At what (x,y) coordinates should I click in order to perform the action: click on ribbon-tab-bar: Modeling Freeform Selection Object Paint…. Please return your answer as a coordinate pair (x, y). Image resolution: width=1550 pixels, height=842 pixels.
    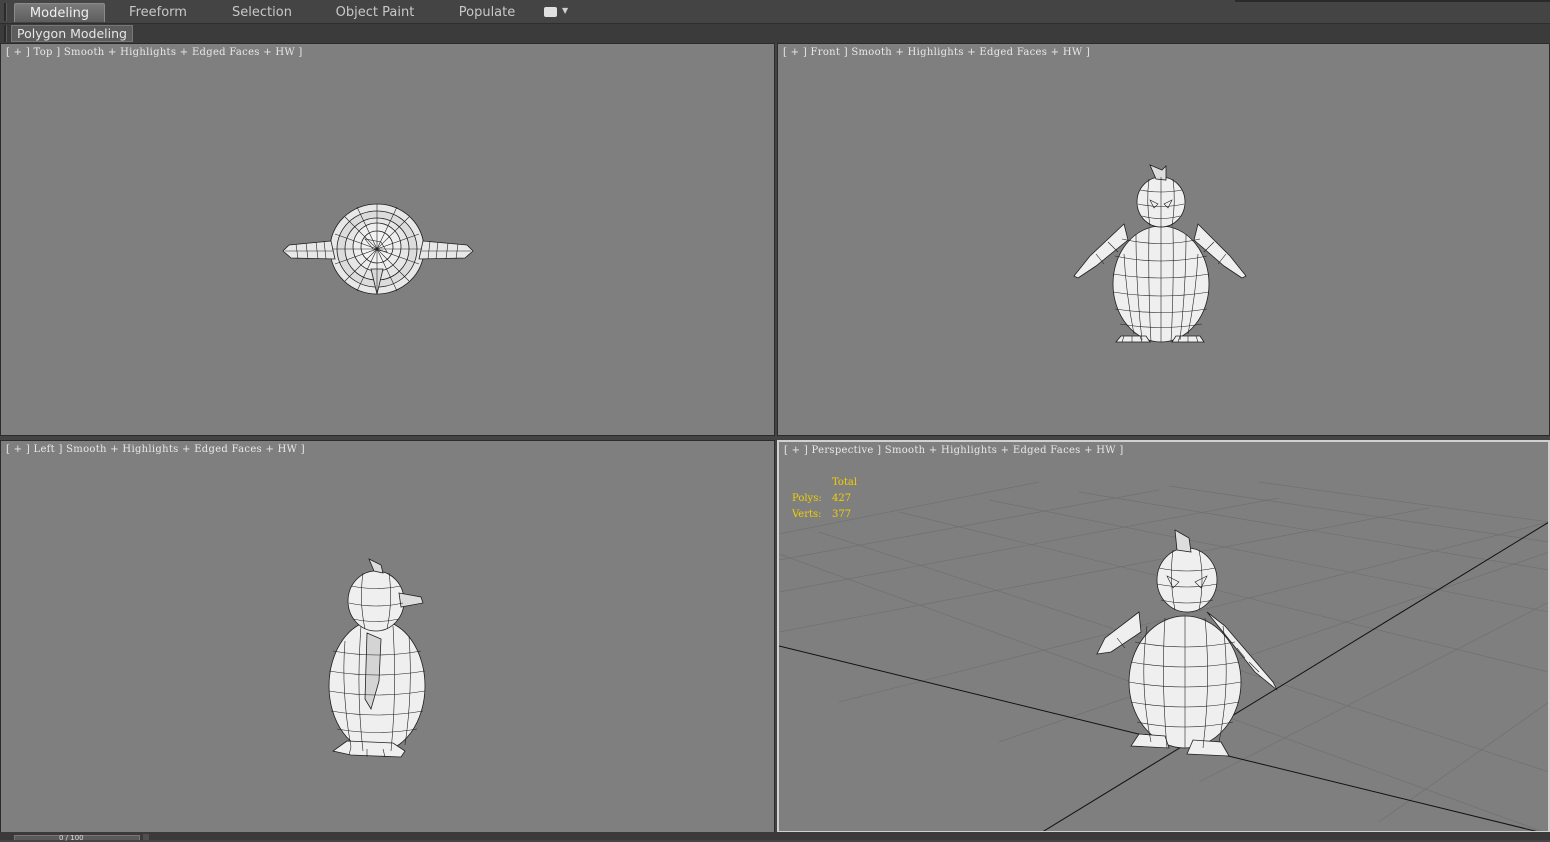
    Looking at the image, I should click on (775, 12).